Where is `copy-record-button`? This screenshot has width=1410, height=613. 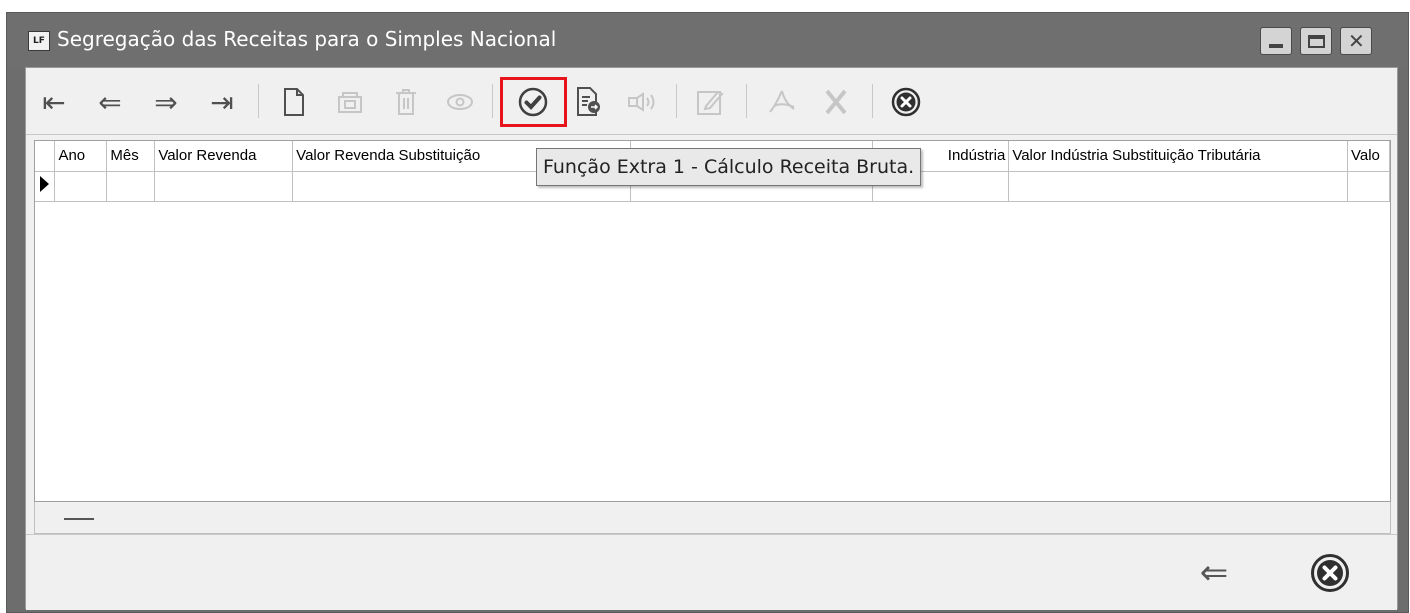 copy-record-button is located at coordinates (350, 102).